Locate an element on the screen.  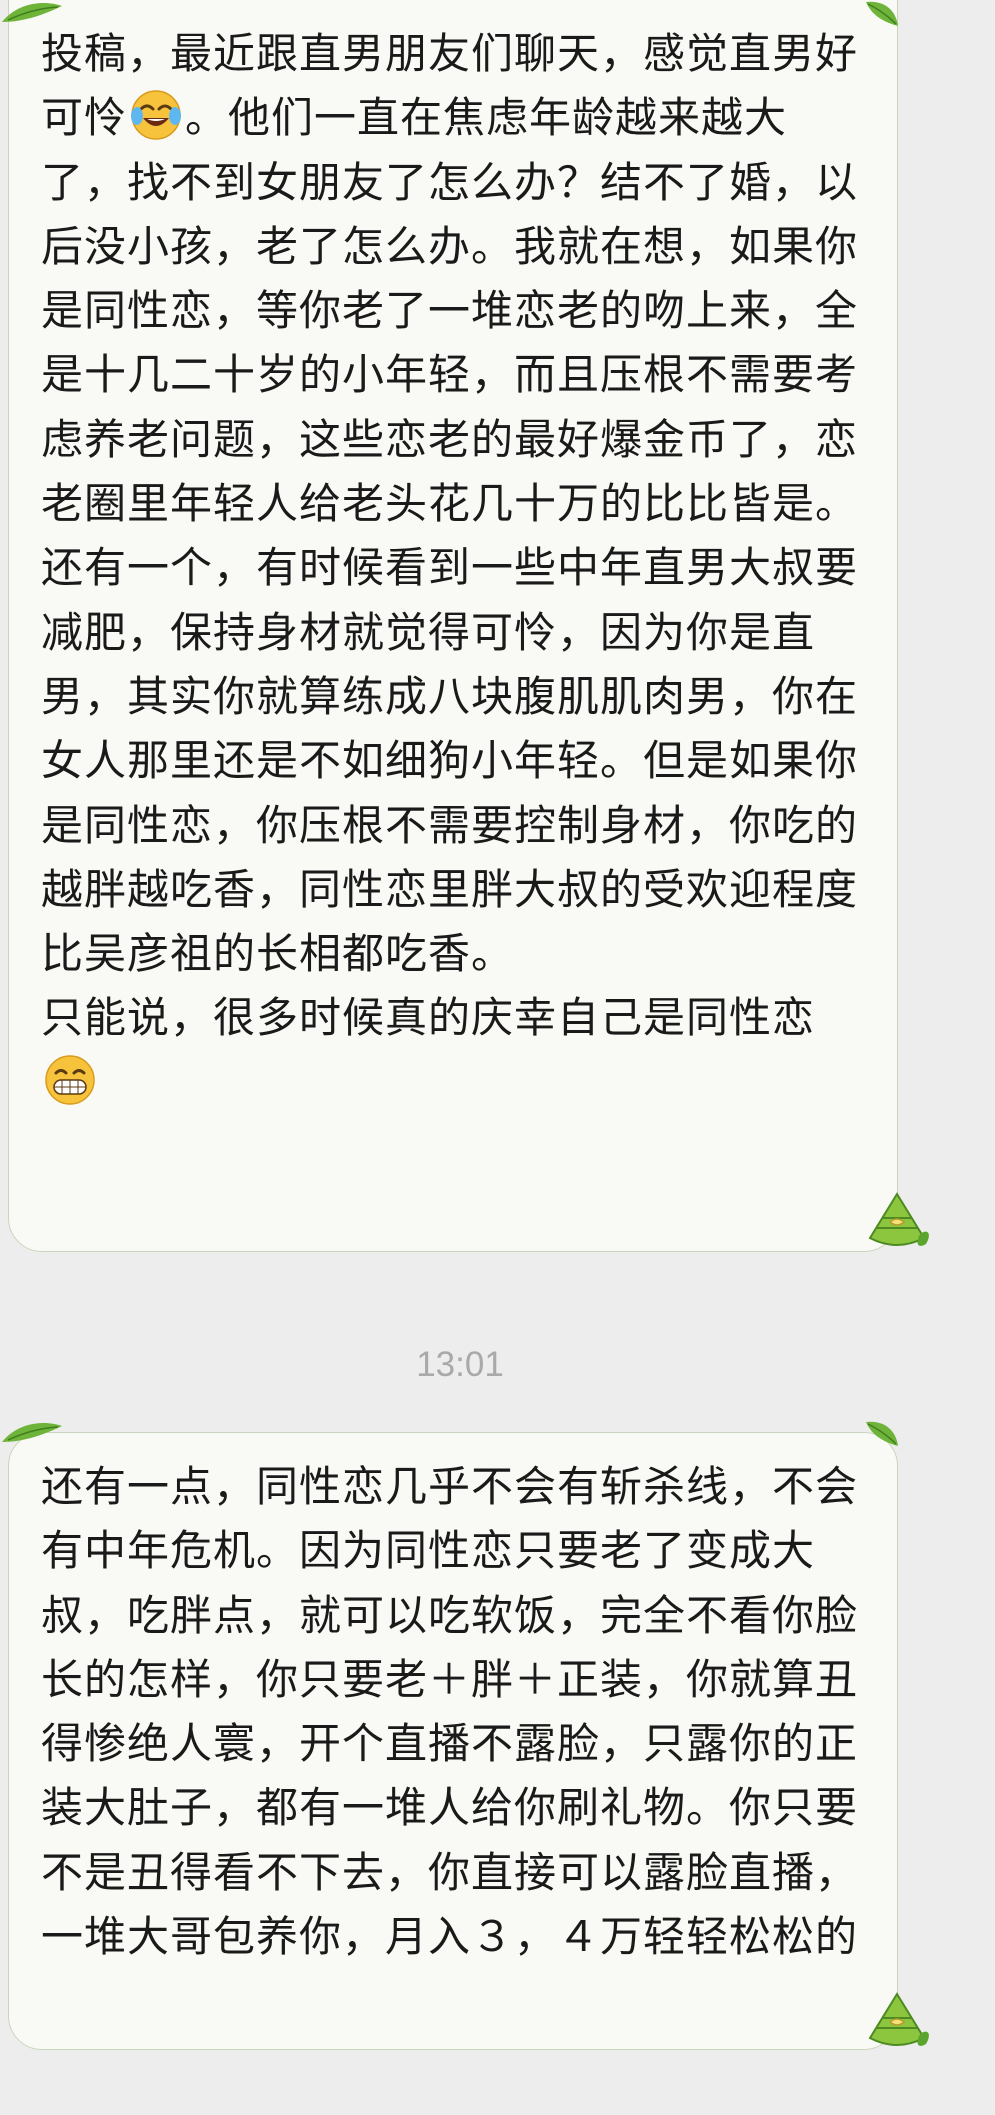
message-timestamp: 13:01 is located at coordinates (460, 1364).